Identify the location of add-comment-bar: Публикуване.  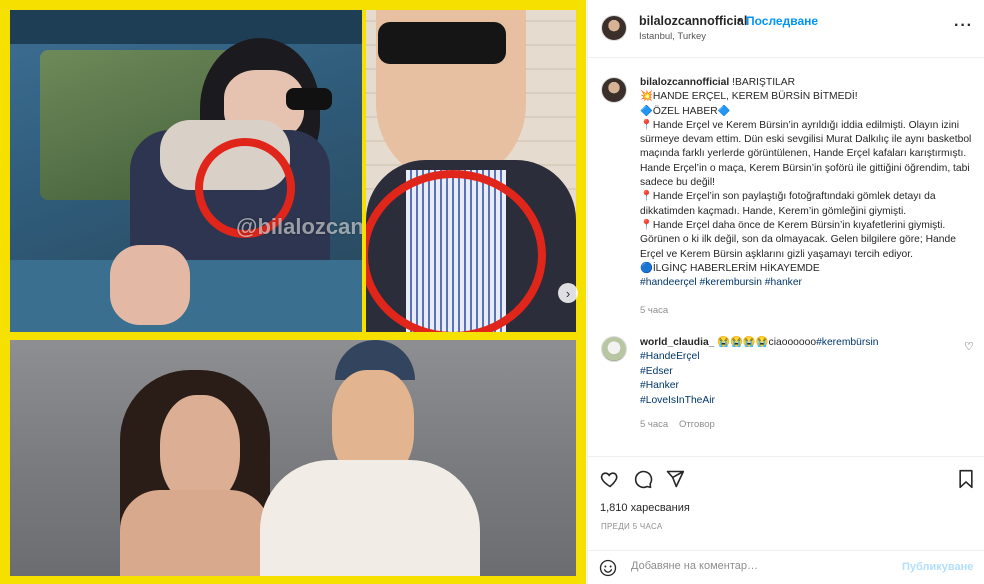
(786, 567).